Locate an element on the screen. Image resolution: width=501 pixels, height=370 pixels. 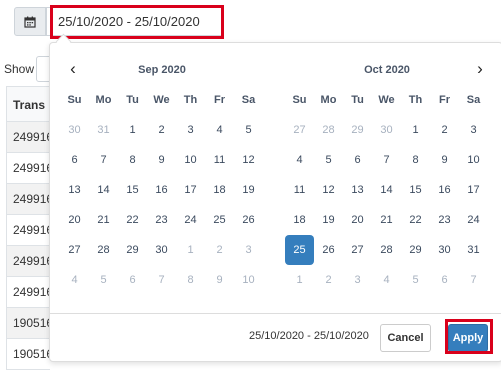
day-cell-selected: 25 is located at coordinates (299, 250).